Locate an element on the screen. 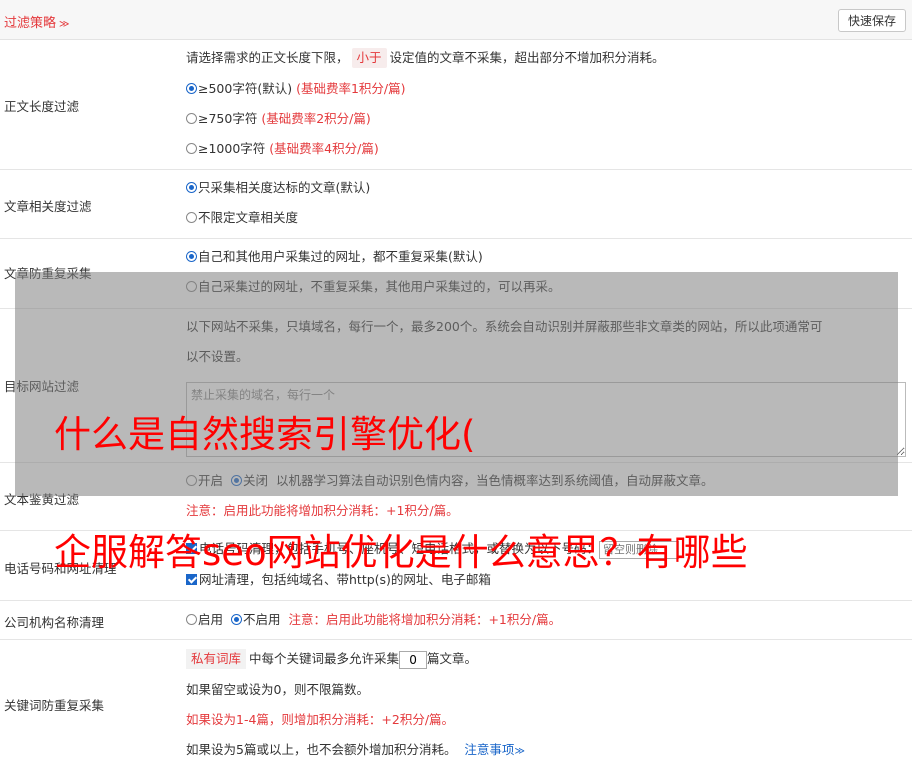 The width and height of the screenshot is (912, 768). quick-save-button: 快速保存 is located at coordinates (871, 20).